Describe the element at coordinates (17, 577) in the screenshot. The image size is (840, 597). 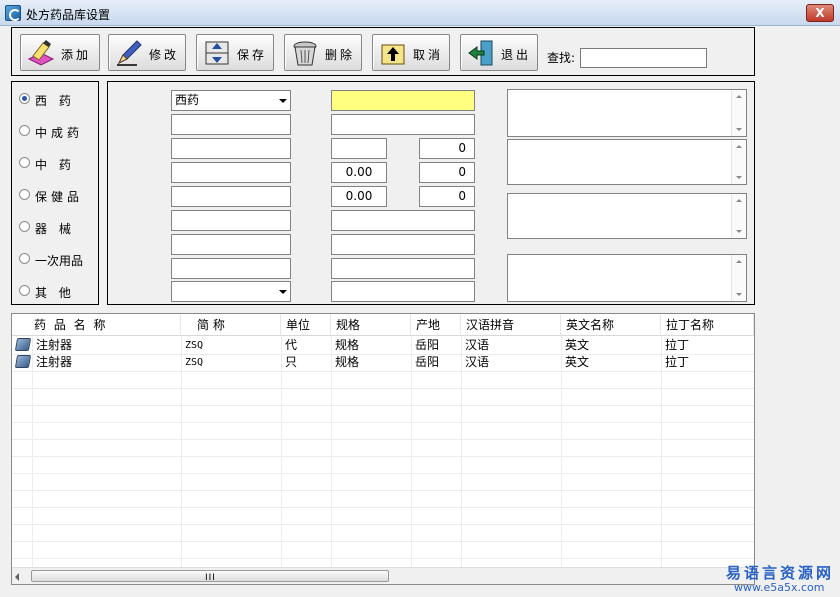
I see `scroll-left-icon` at that location.